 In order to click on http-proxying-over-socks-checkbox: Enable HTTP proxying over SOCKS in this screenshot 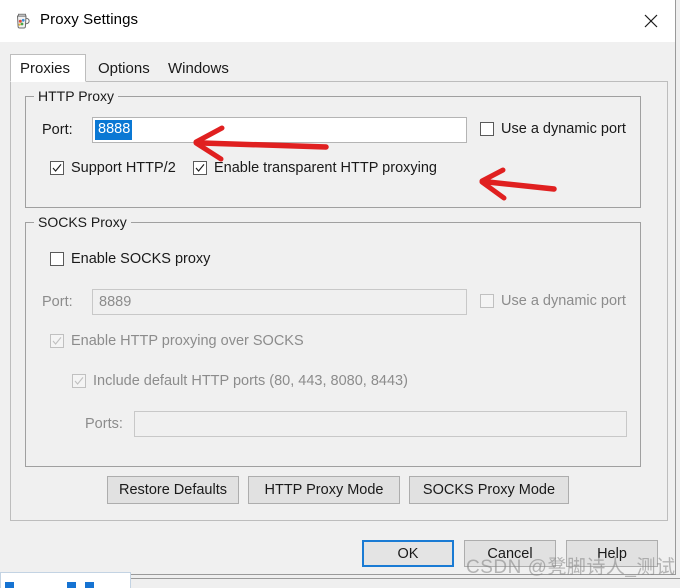, I will do `click(177, 341)`.